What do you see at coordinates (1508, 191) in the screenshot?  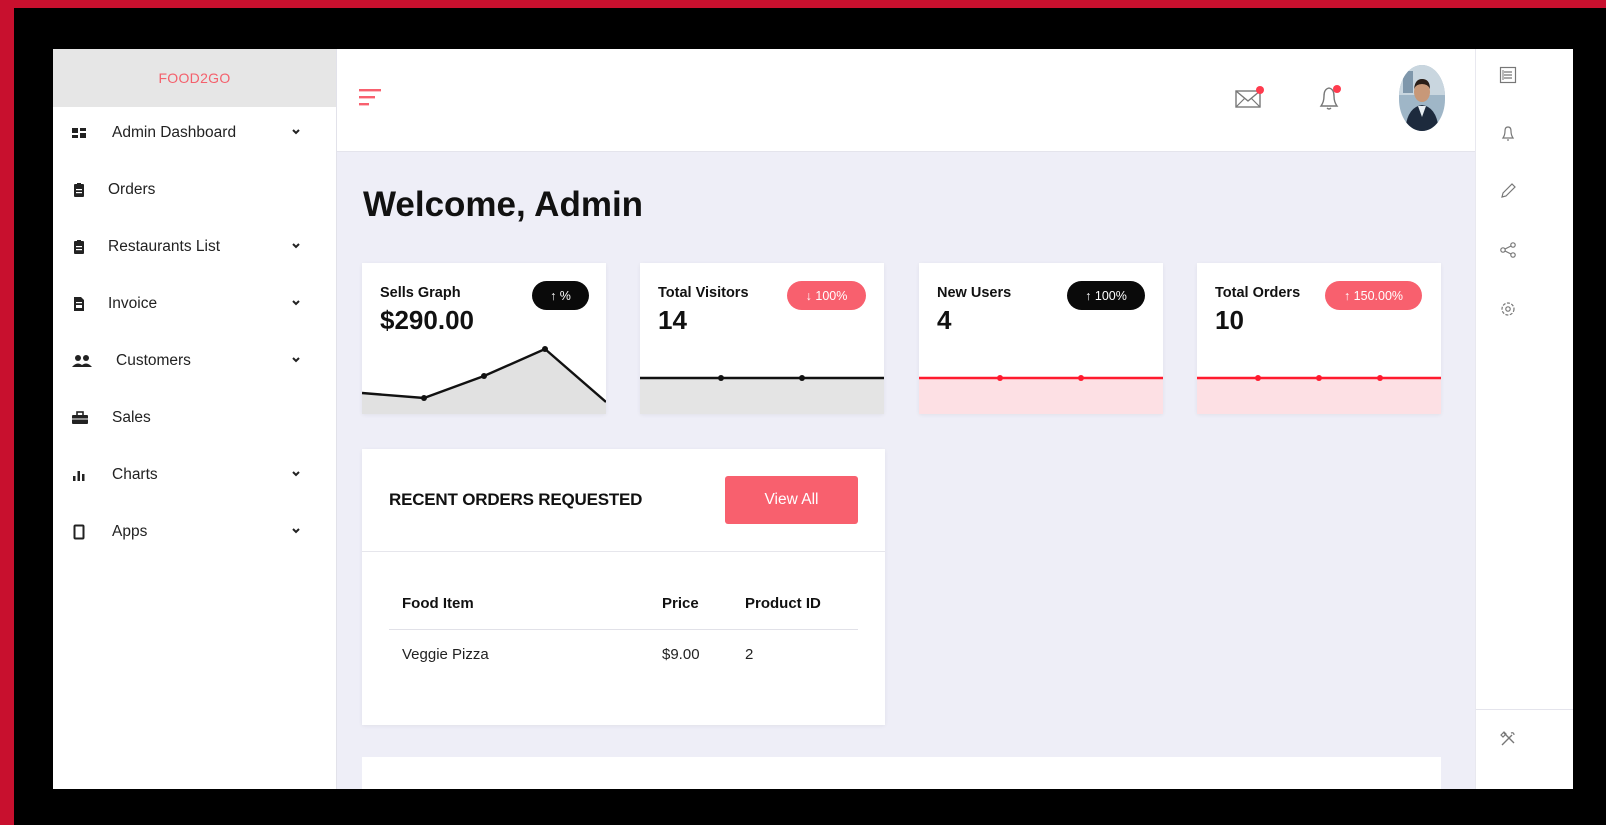 I see `pencil-icon` at bounding box center [1508, 191].